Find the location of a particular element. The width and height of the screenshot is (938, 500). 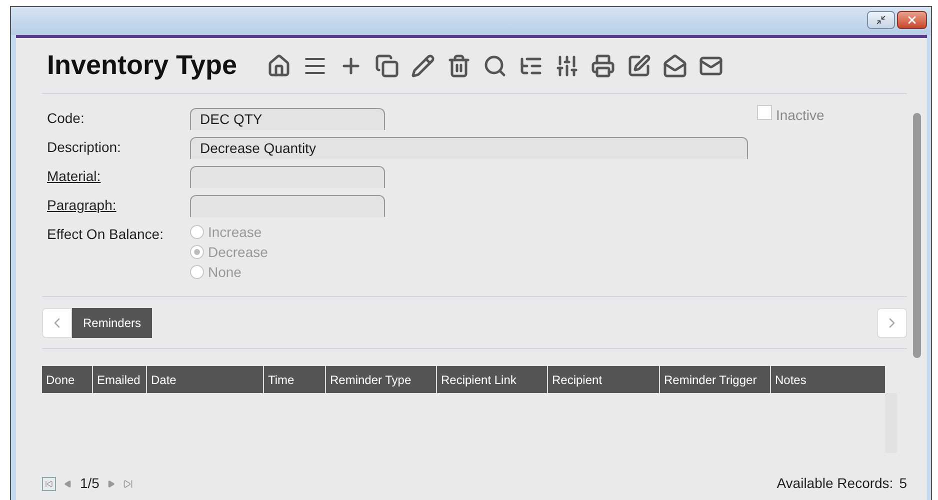

text-field: Decrease Quantity is located at coordinates (469, 147).